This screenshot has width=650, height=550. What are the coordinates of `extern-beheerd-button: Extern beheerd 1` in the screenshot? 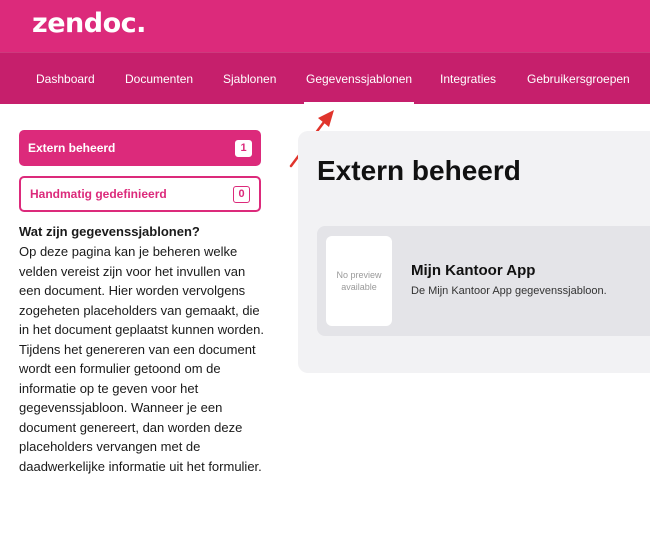 It's located at (140, 148).